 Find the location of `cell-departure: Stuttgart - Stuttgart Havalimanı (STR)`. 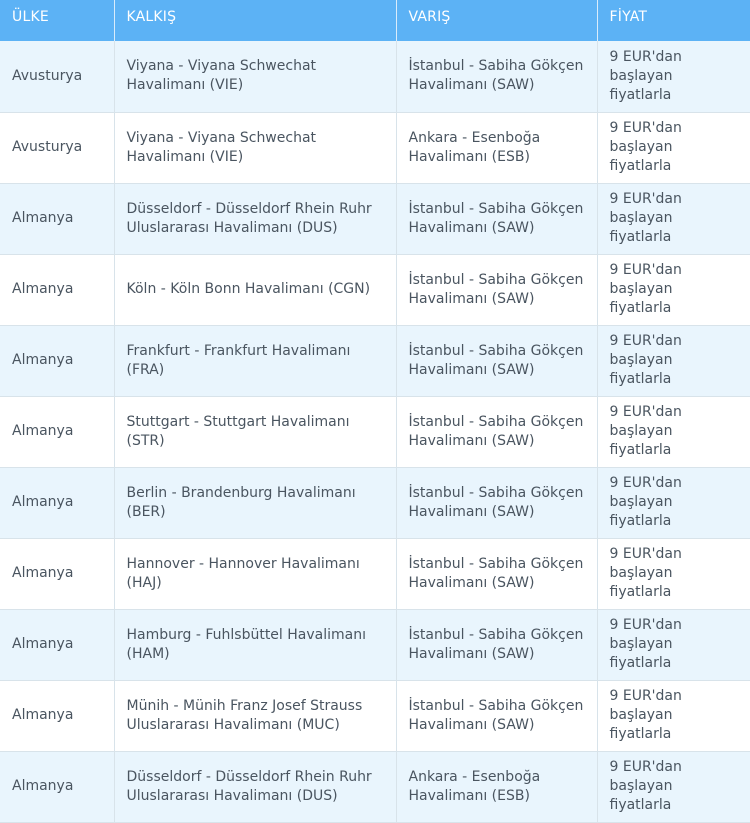

cell-departure: Stuttgart - Stuttgart Havalimanı (STR) is located at coordinates (255, 432).